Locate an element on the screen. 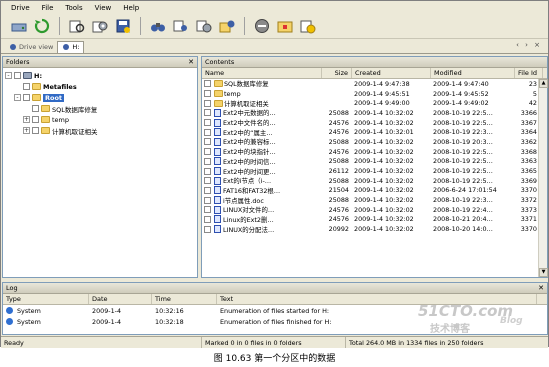 This screenshot has height=367, width=549. menu-tools: Tools is located at coordinates (73, 8).